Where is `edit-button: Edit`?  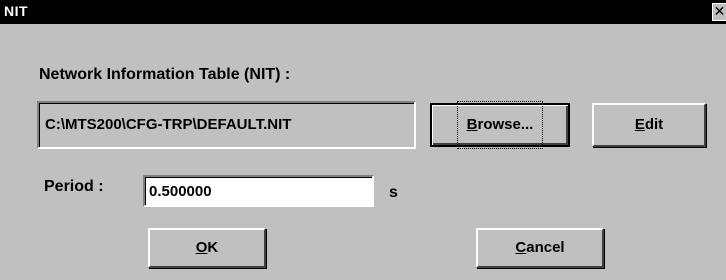 edit-button: Edit is located at coordinates (649, 125).